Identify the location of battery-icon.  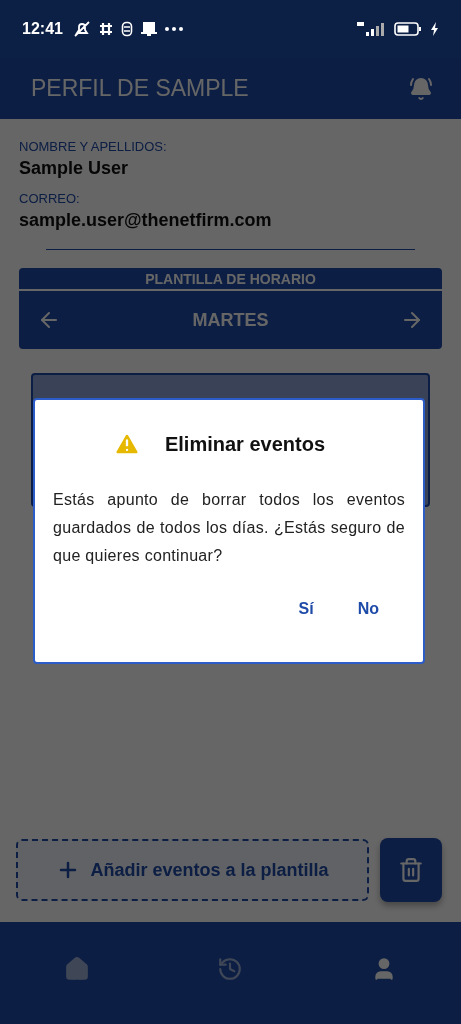
(408, 29).